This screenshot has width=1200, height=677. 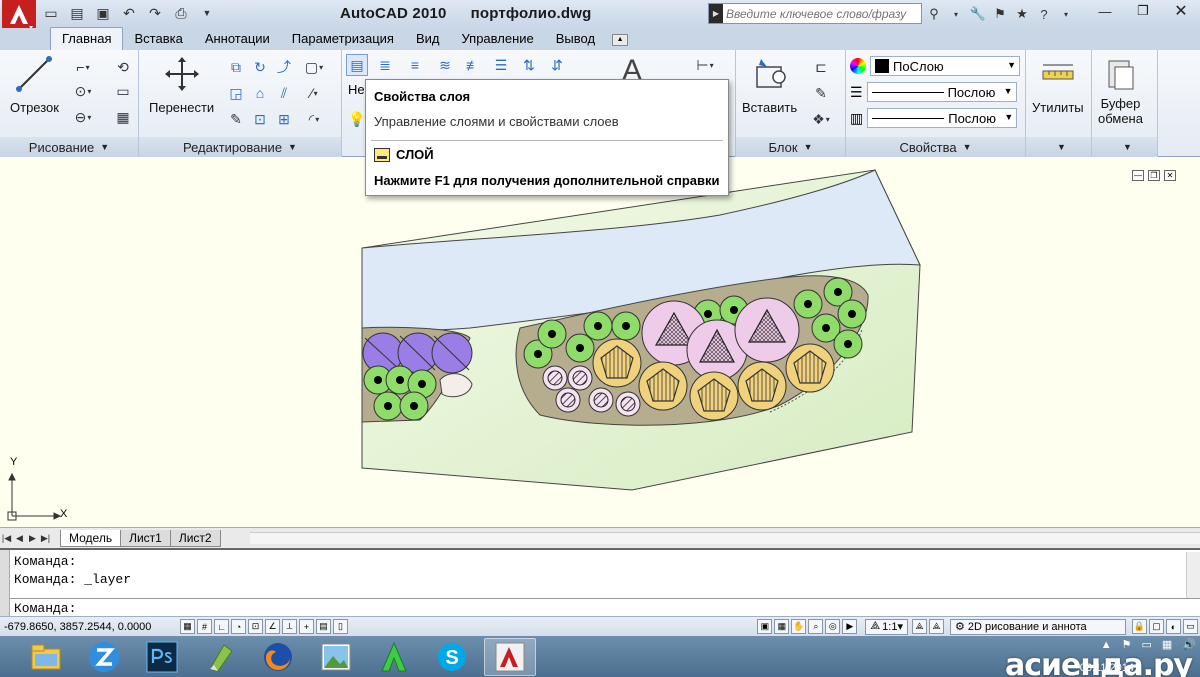 I want to click on match-properties-icon: ✎, so click(x=236, y=119).